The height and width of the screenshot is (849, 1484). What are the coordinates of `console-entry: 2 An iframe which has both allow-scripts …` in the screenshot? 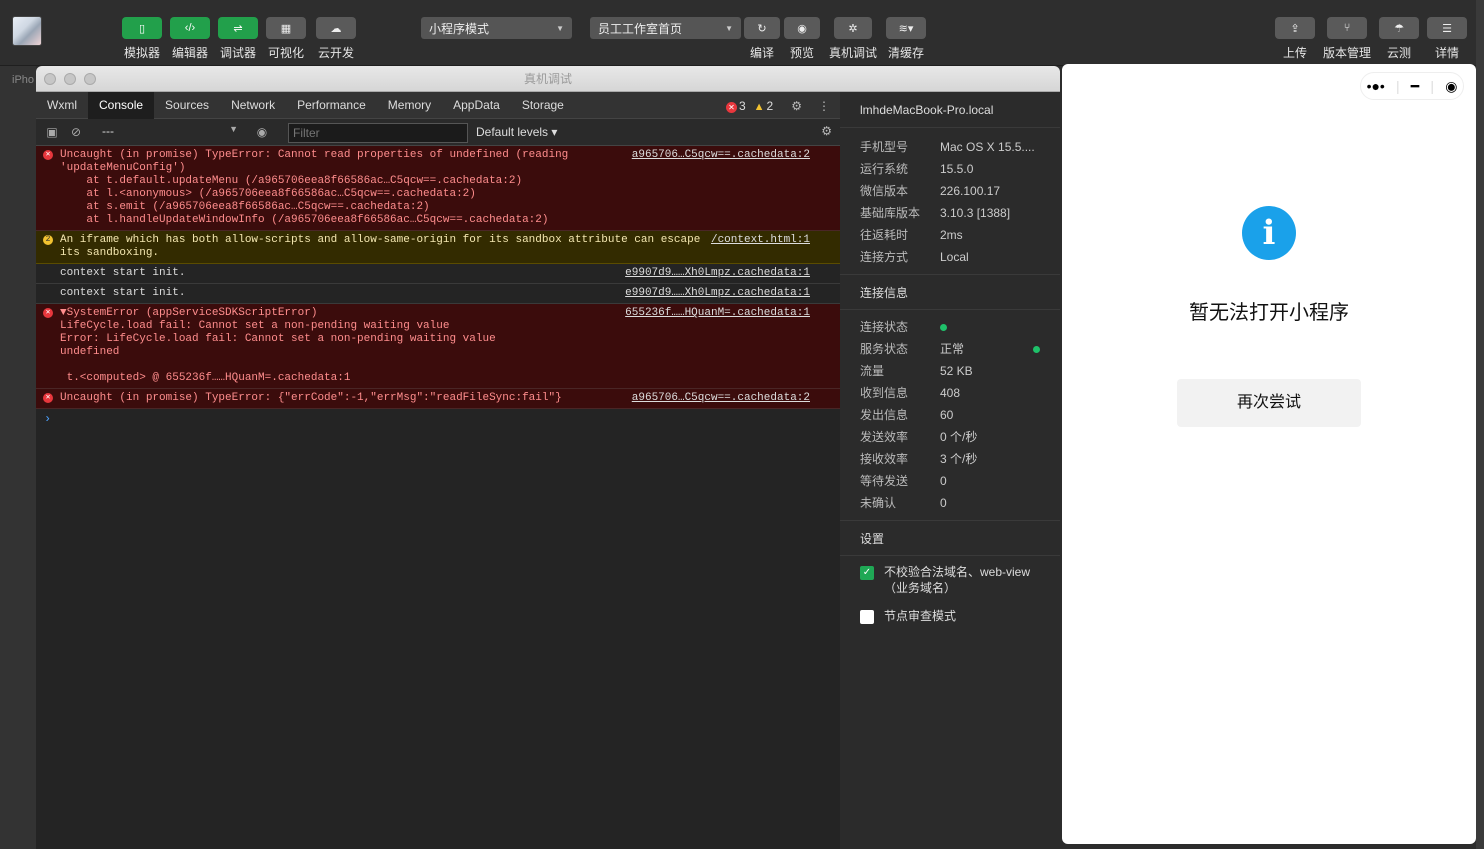 It's located at (438, 247).